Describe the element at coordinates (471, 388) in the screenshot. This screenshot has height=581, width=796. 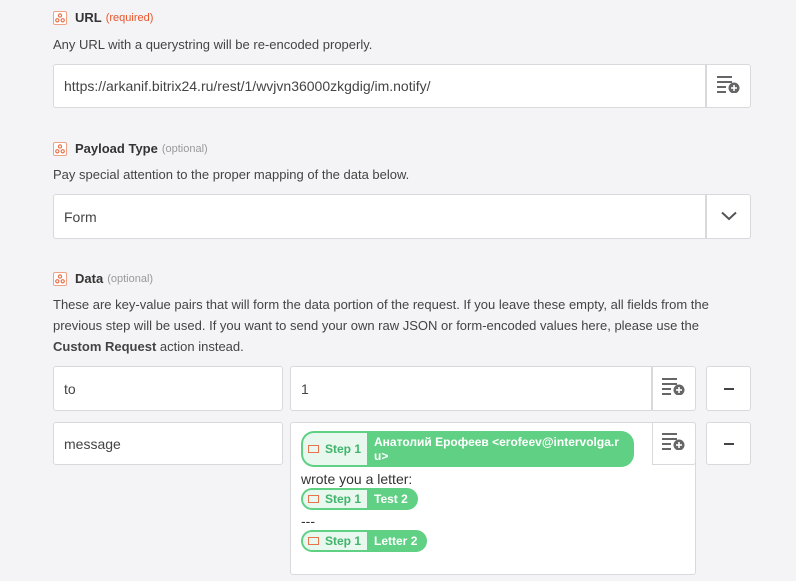
I see `data-value-input: 1` at that location.